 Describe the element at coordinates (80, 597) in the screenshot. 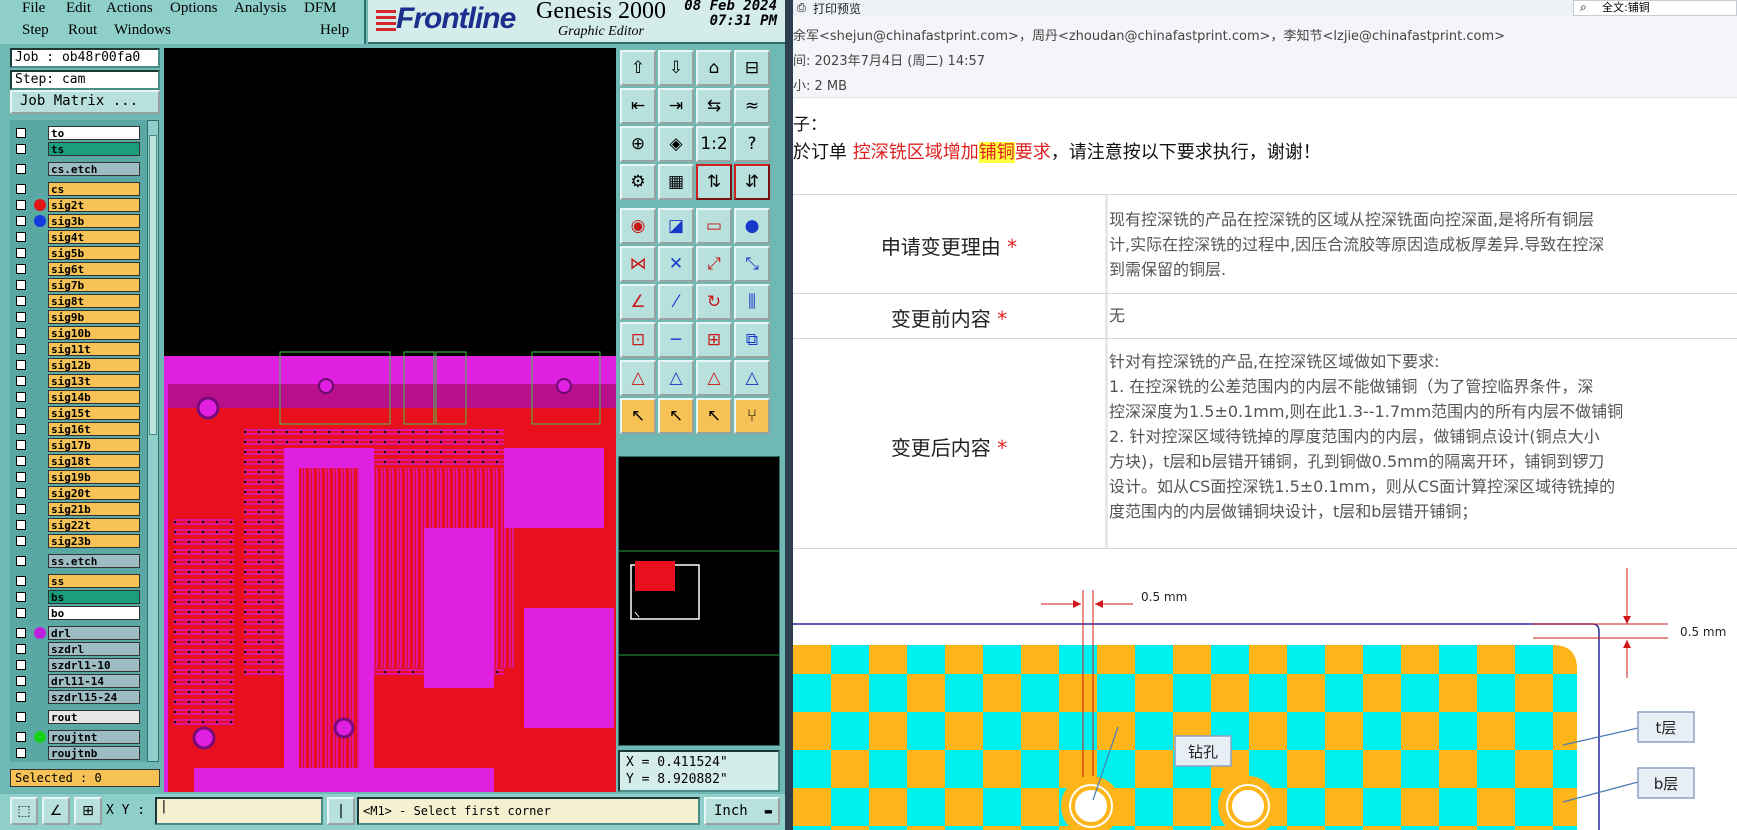

I see `layer-row: bs` at that location.